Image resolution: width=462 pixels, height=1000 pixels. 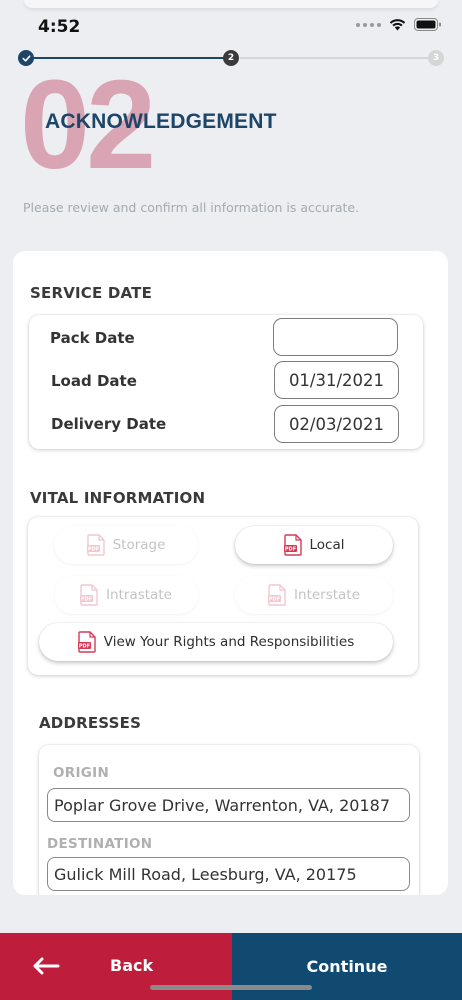 What do you see at coordinates (231, 987) in the screenshot?
I see `home-indicator` at bounding box center [231, 987].